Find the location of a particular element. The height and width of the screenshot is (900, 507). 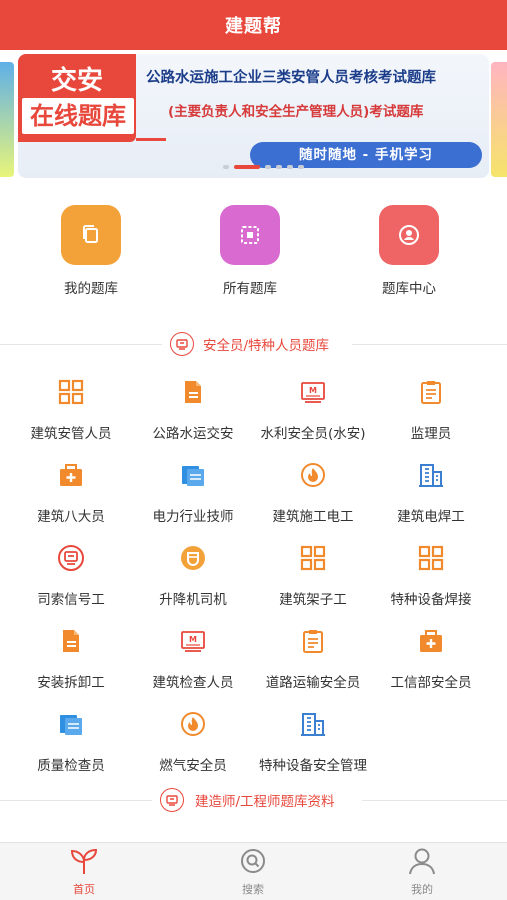

question-bank-item: M 水利安全员(水安) is located at coordinates (313, 409).